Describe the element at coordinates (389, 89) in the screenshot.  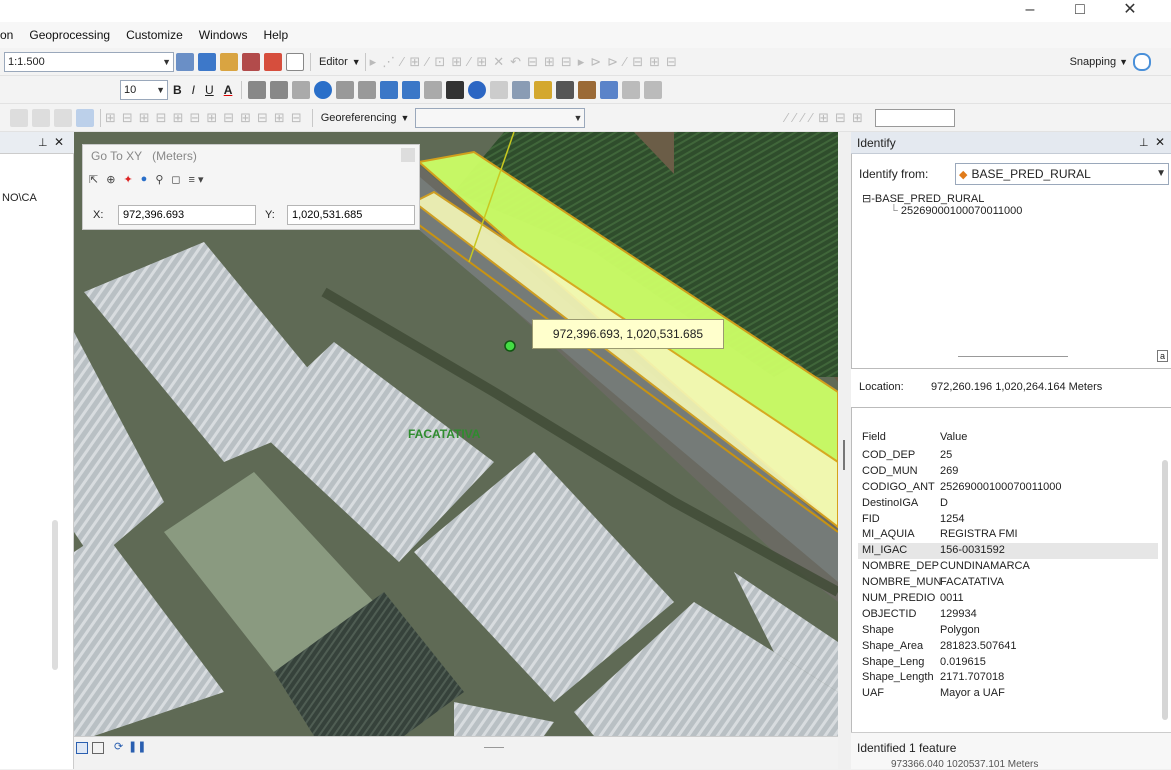
I see `back-icon` at that location.